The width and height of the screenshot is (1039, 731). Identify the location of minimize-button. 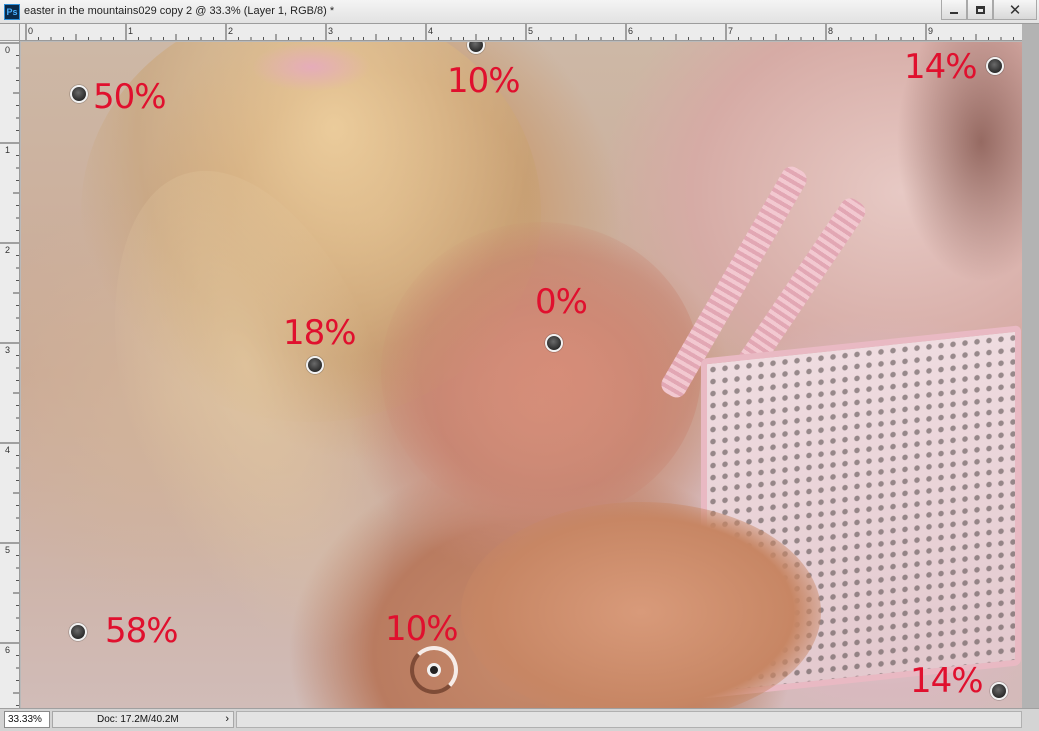
(954, 10).